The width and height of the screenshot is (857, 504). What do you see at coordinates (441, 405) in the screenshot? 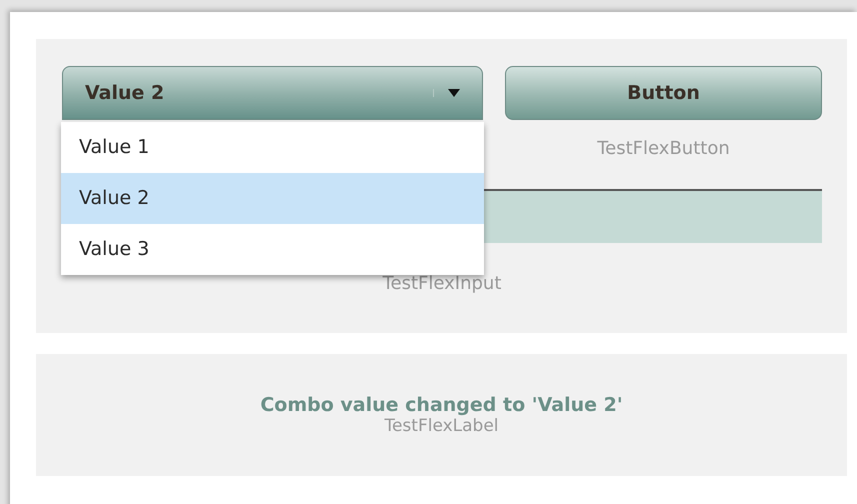
I see `status-message: Combo value changed to 'Value 2'` at bounding box center [441, 405].